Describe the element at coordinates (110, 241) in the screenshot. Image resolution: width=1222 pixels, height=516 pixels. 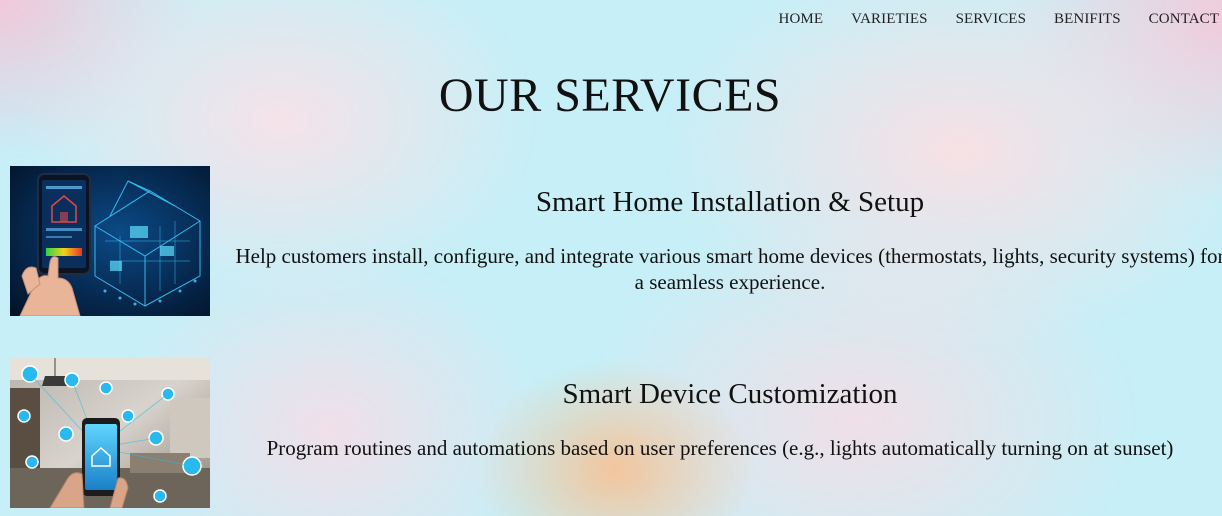
I see `smart-home-tablet-image` at that location.